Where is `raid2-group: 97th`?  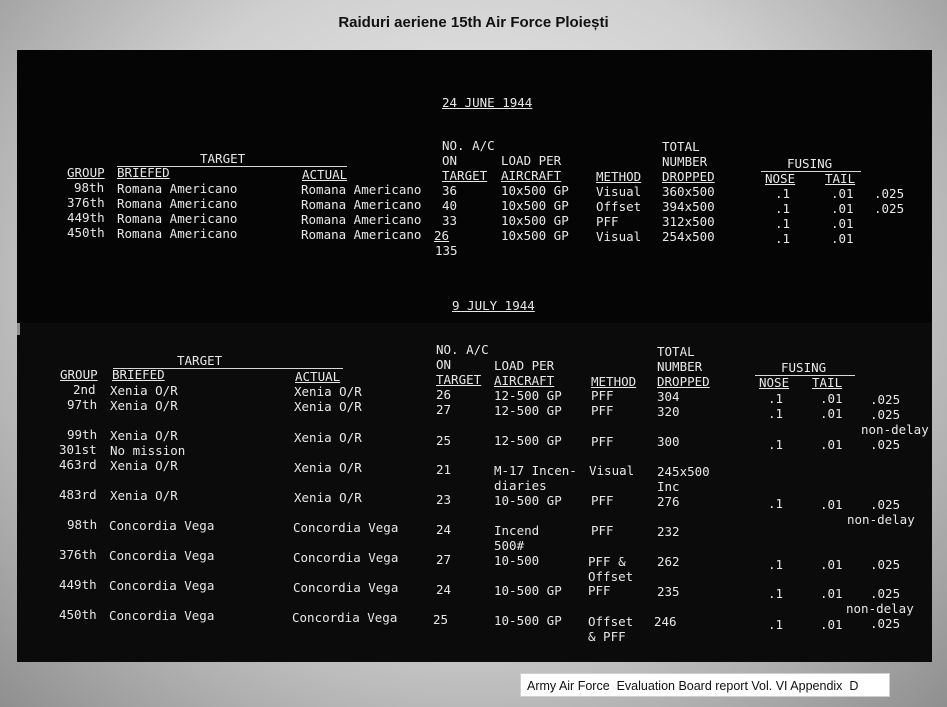 raid2-group: 97th is located at coordinates (82, 404).